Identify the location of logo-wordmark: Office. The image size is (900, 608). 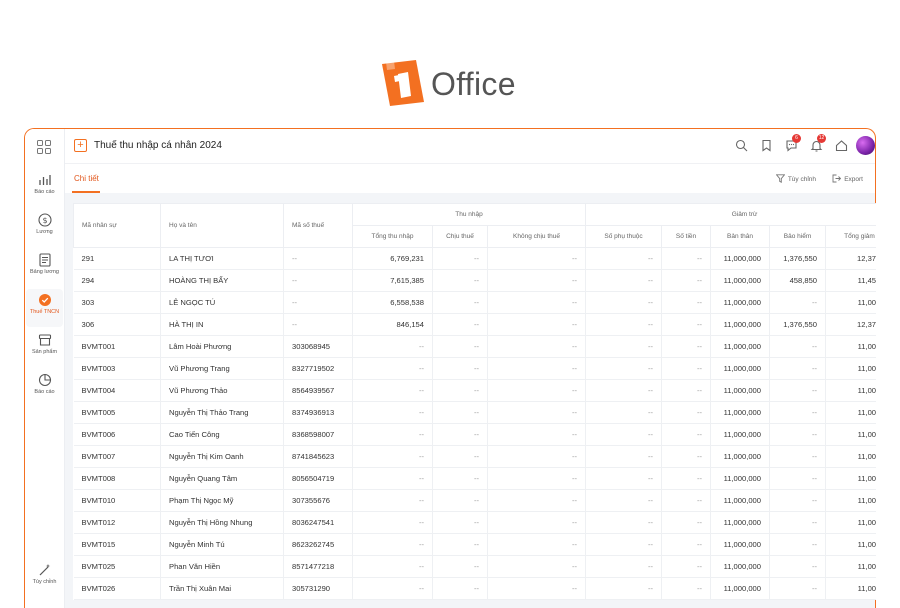
(473, 84).